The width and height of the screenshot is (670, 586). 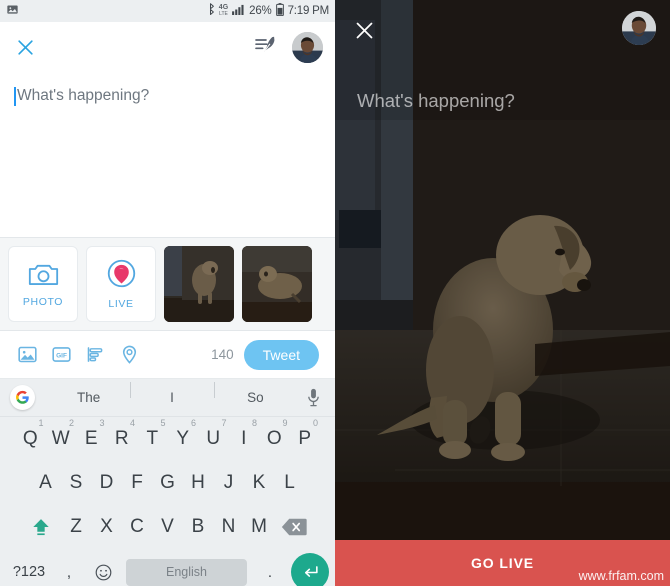 What do you see at coordinates (254, 423) in the screenshot?
I see `key-i-number: 8` at bounding box center [254, 423].